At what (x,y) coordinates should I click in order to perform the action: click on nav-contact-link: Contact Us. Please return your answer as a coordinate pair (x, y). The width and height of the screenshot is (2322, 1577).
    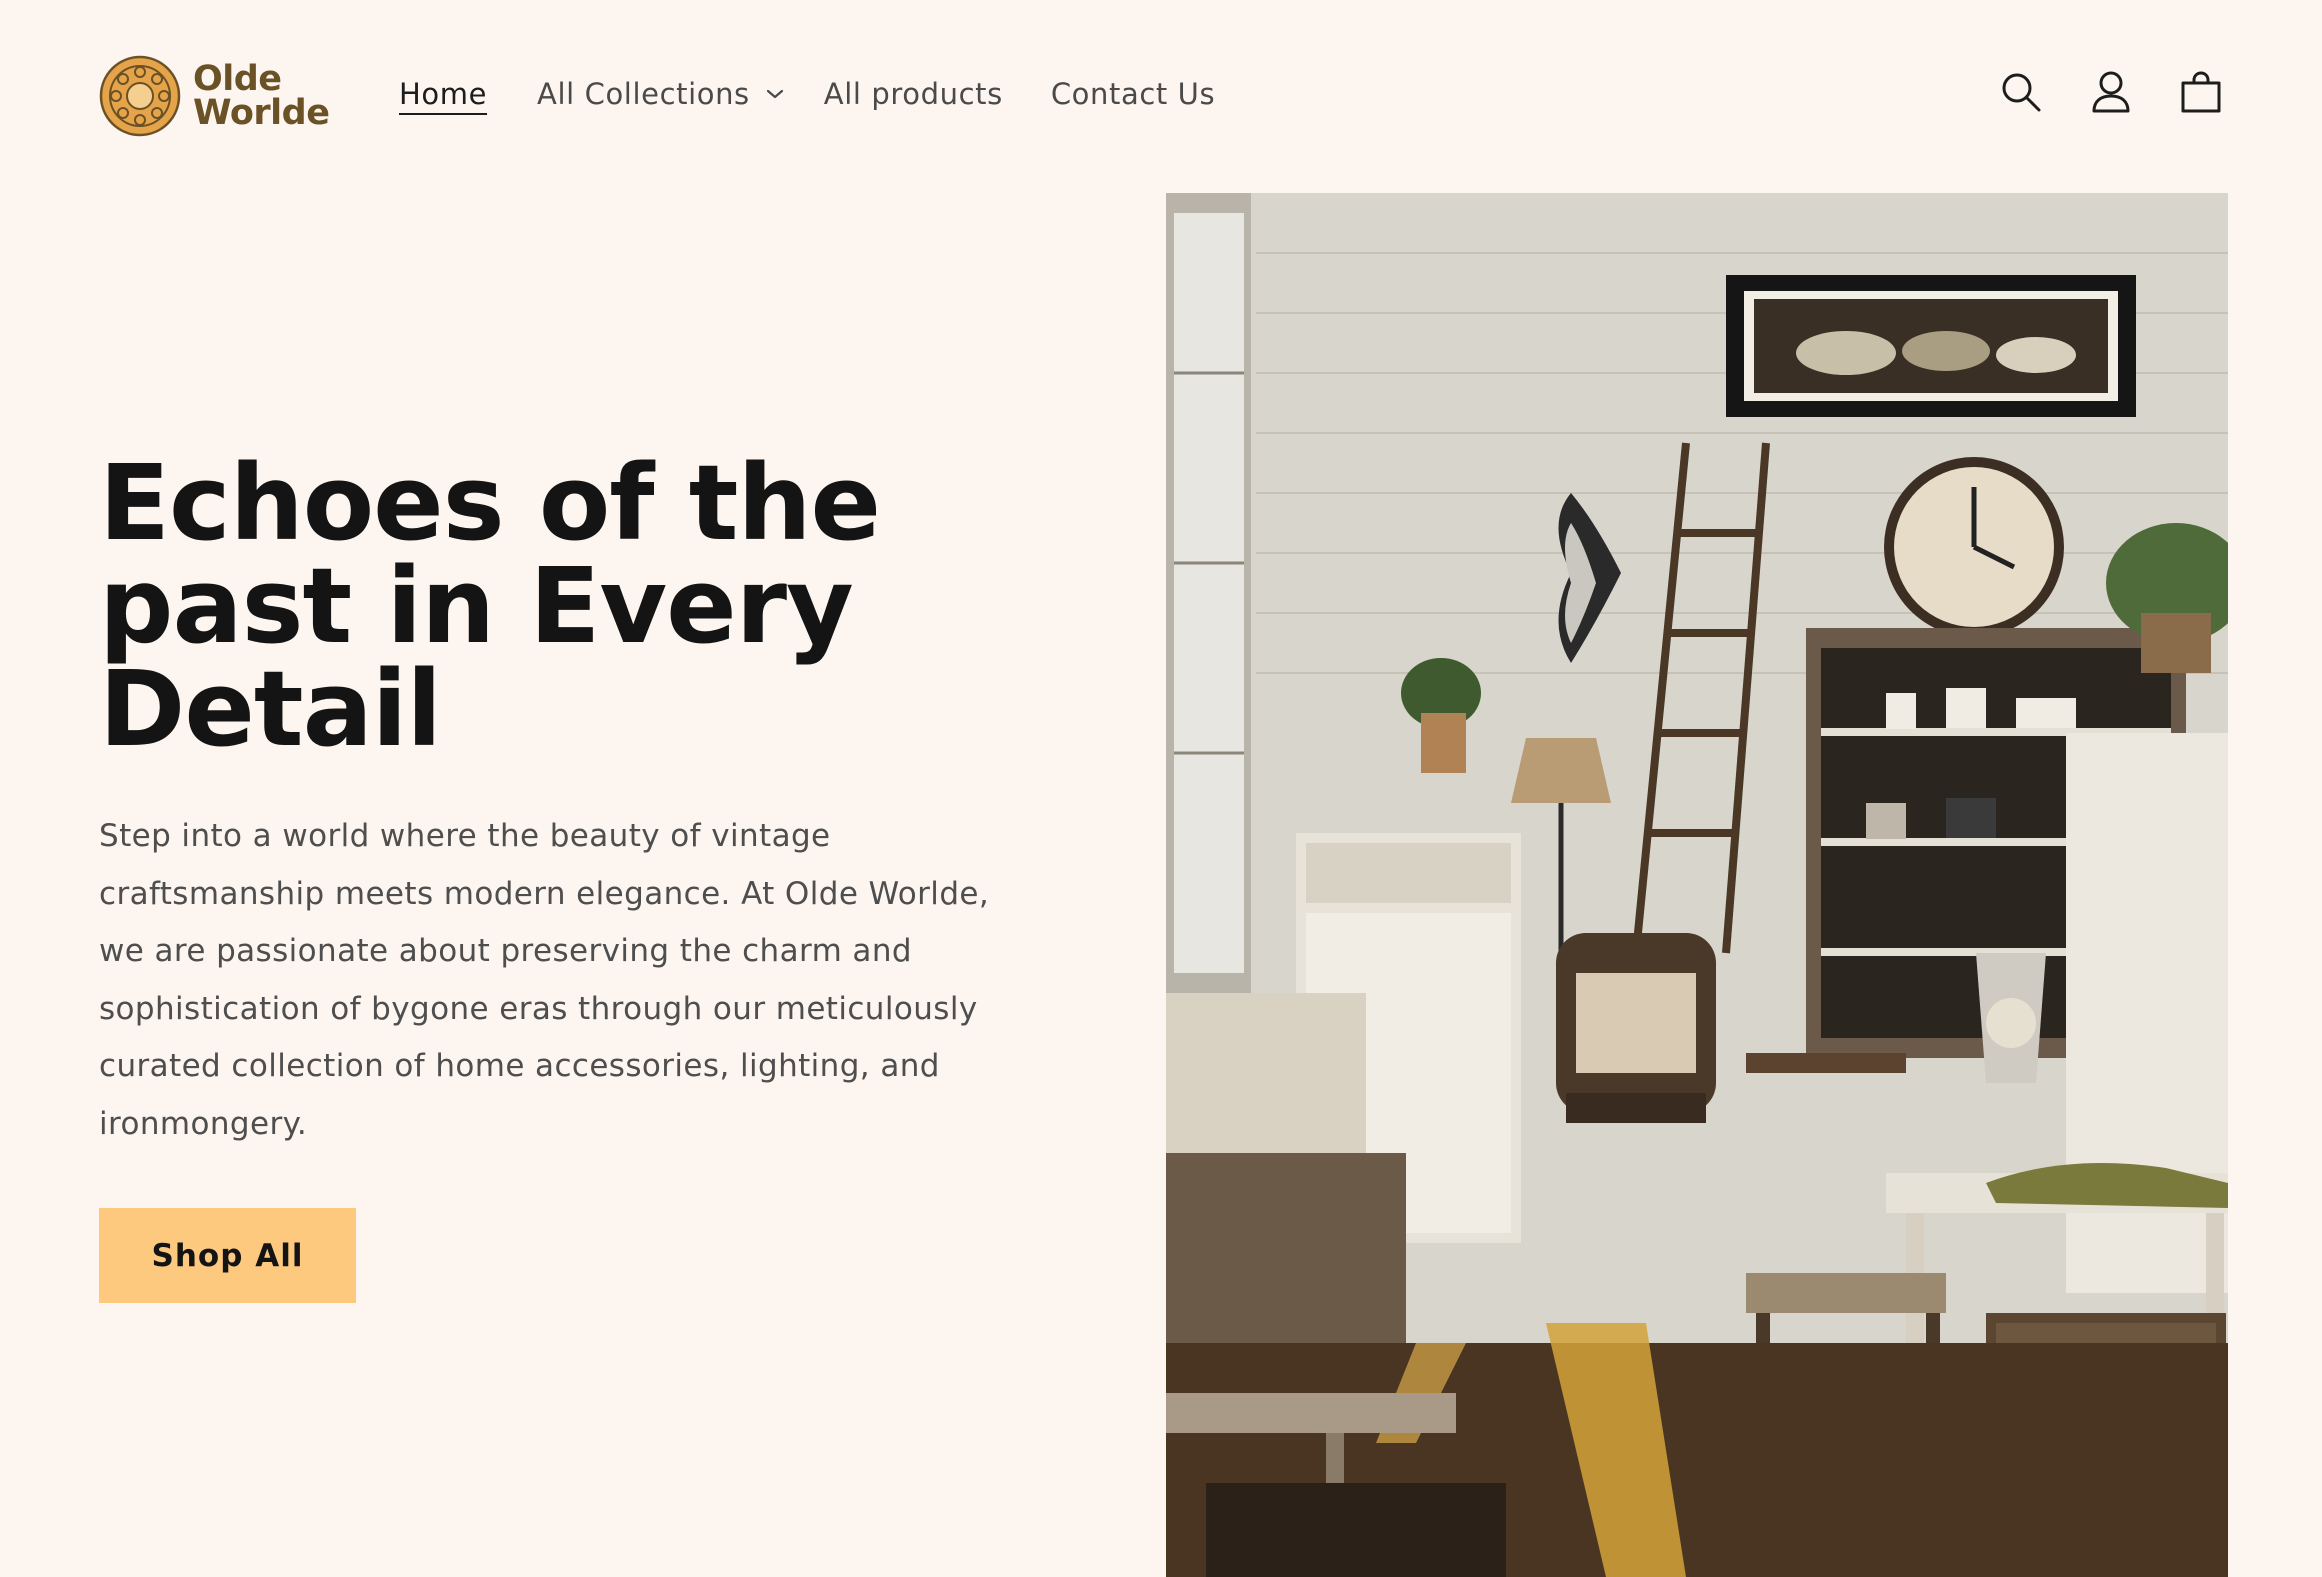
    Looking at the image, I should click on (1133, 94).